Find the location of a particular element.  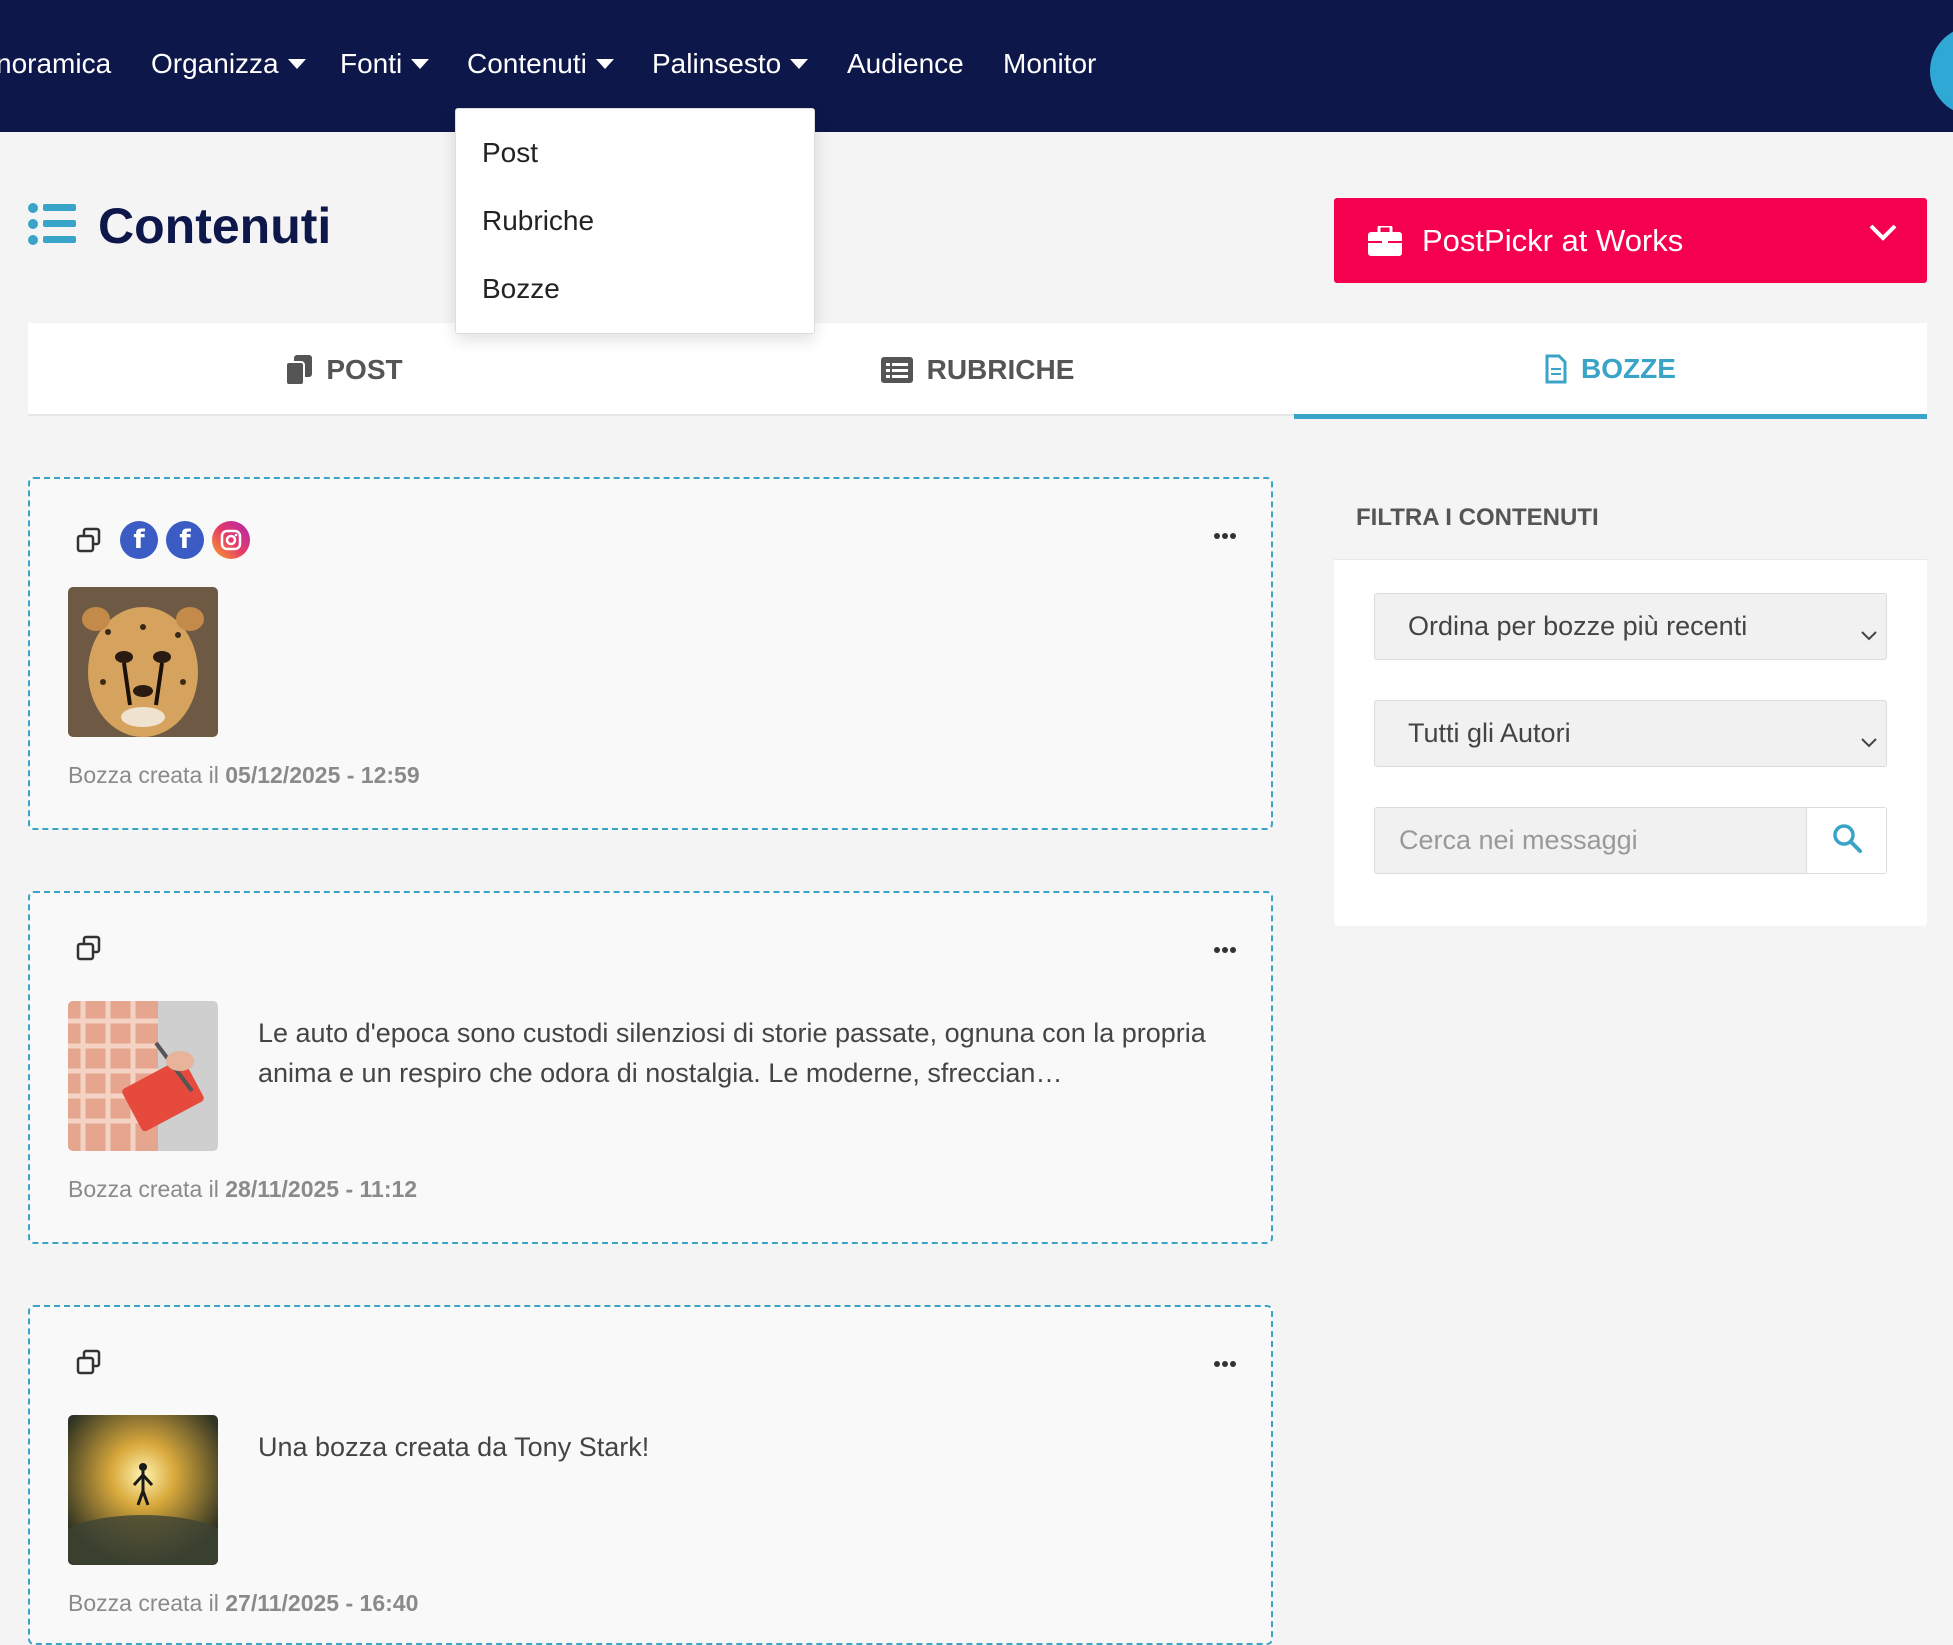

nav-item-monitor: Monitor is located at coordinates (1049, 64).